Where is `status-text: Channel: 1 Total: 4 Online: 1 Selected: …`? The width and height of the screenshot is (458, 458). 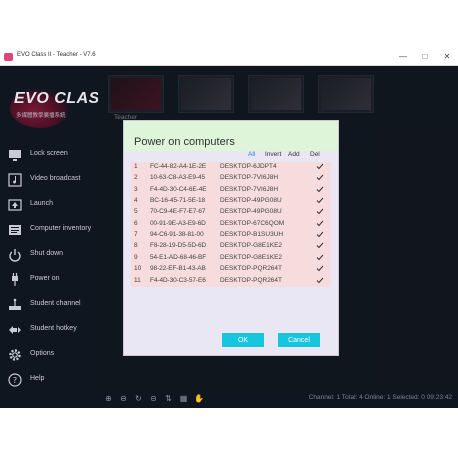 status-text: Channel: 1 Total: 4 Online: 1 Selected: … is located at coordinates (380, 397).